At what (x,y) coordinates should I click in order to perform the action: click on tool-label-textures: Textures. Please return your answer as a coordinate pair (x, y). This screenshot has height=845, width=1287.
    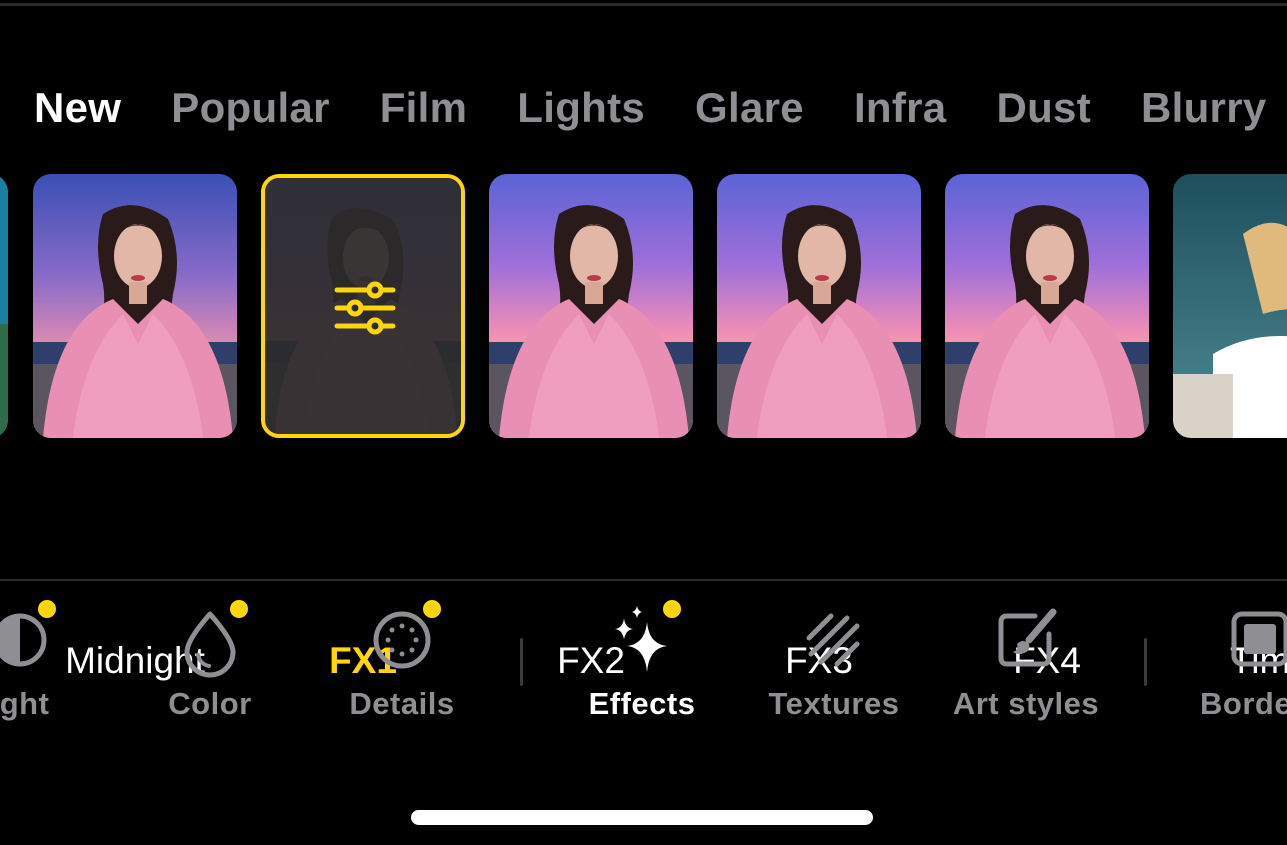
    Looking at the image, I should click on (834, 703).